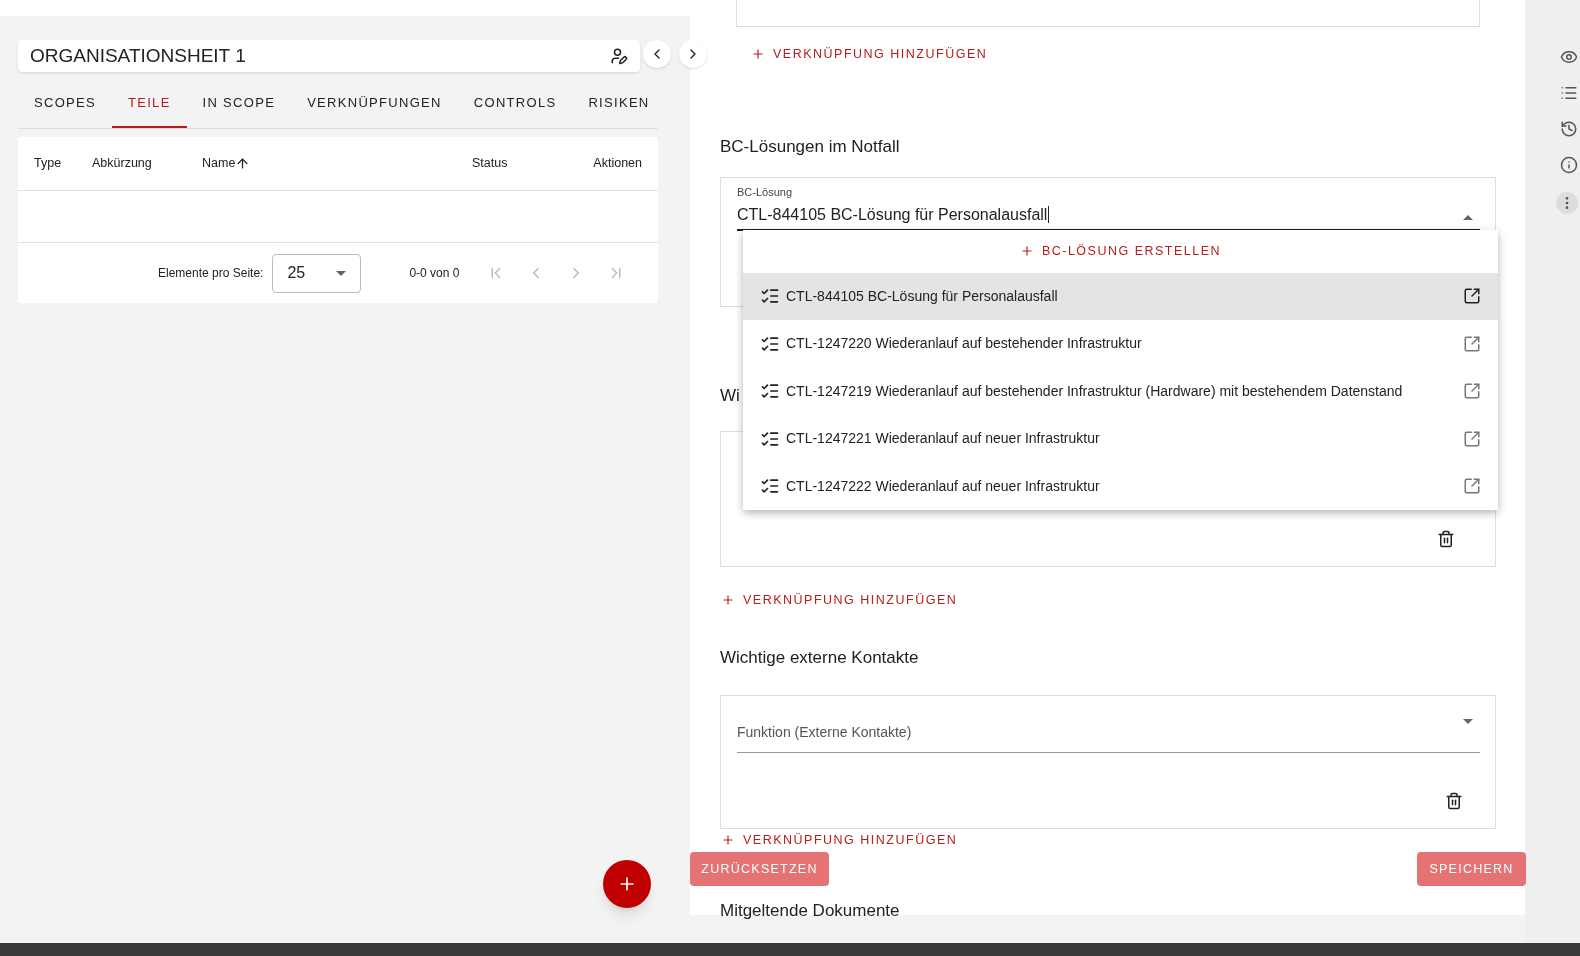 This screenshot has width=1580, height=956. What do you see at coordinates (627, 884) in the screenshot?
I see `add-fab-button` at bounding box center [627, 884].